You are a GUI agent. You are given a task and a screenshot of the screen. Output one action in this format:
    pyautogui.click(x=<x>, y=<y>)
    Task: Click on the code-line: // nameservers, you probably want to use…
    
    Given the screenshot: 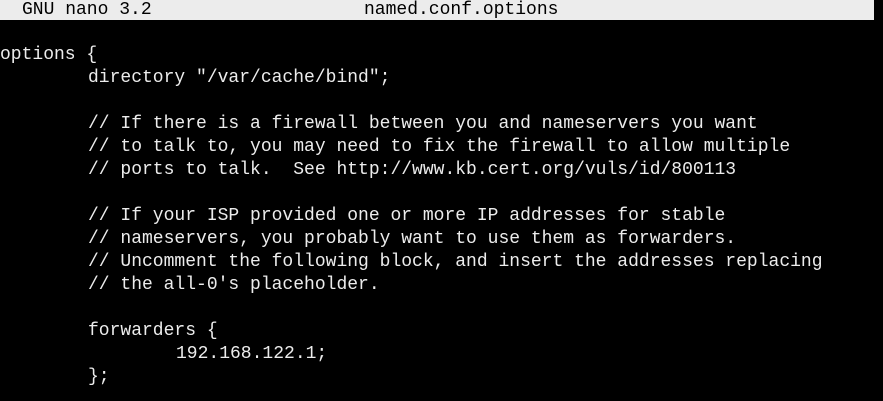 What is the action you would take?
    pyautogui.click(x=441, y=239)
    